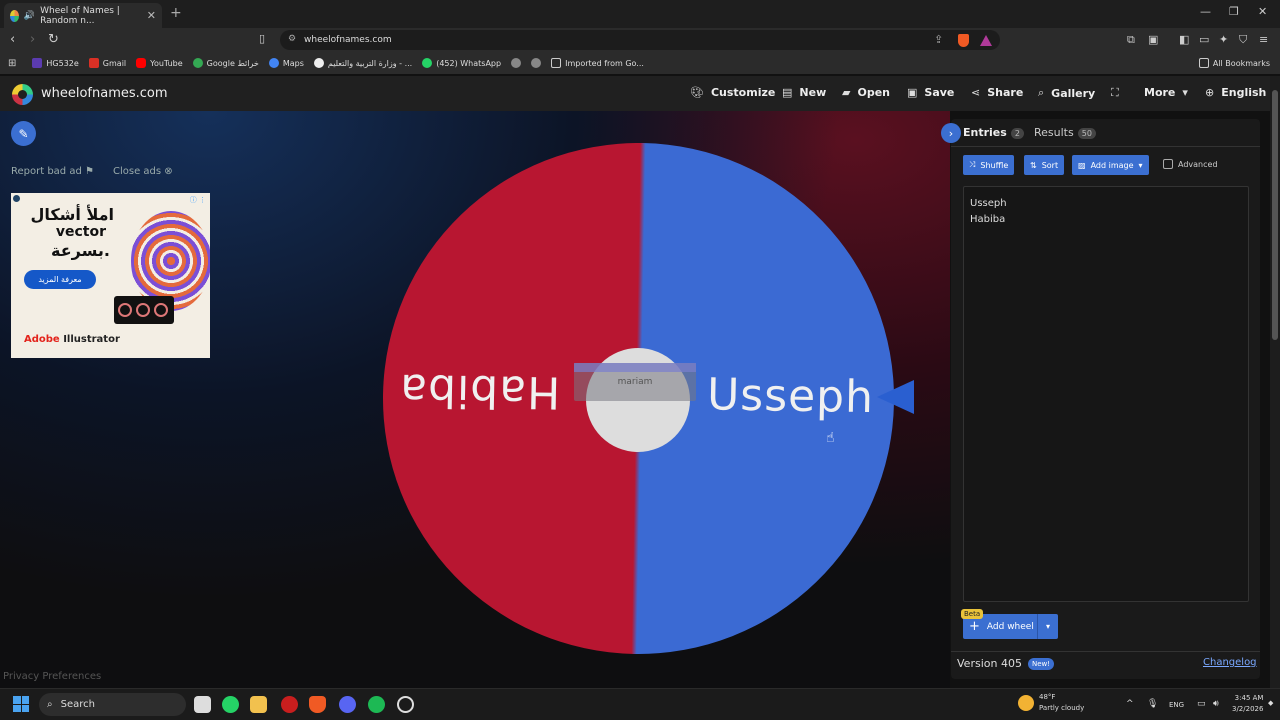 This screenshot has width=1280, height=720. What do you see at coordinates (72, 214) in the screenshot?
I see `ad-headline-1: املأ أشكال` at bounding box center [72, 214].